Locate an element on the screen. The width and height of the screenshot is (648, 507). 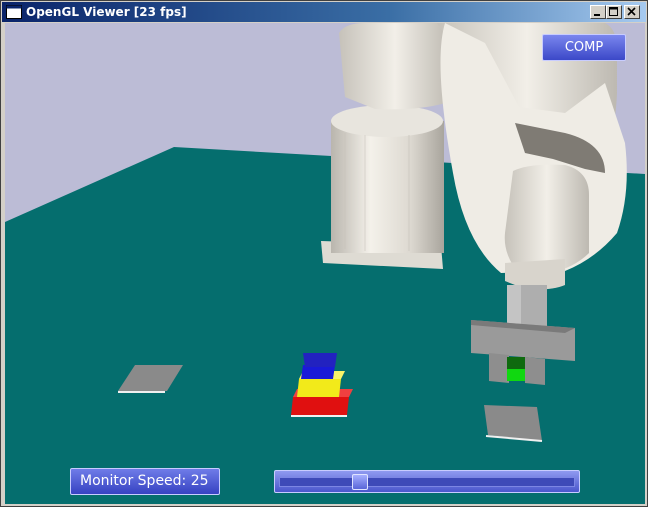
gripper-finger-right is located at coordinates (535, 371).